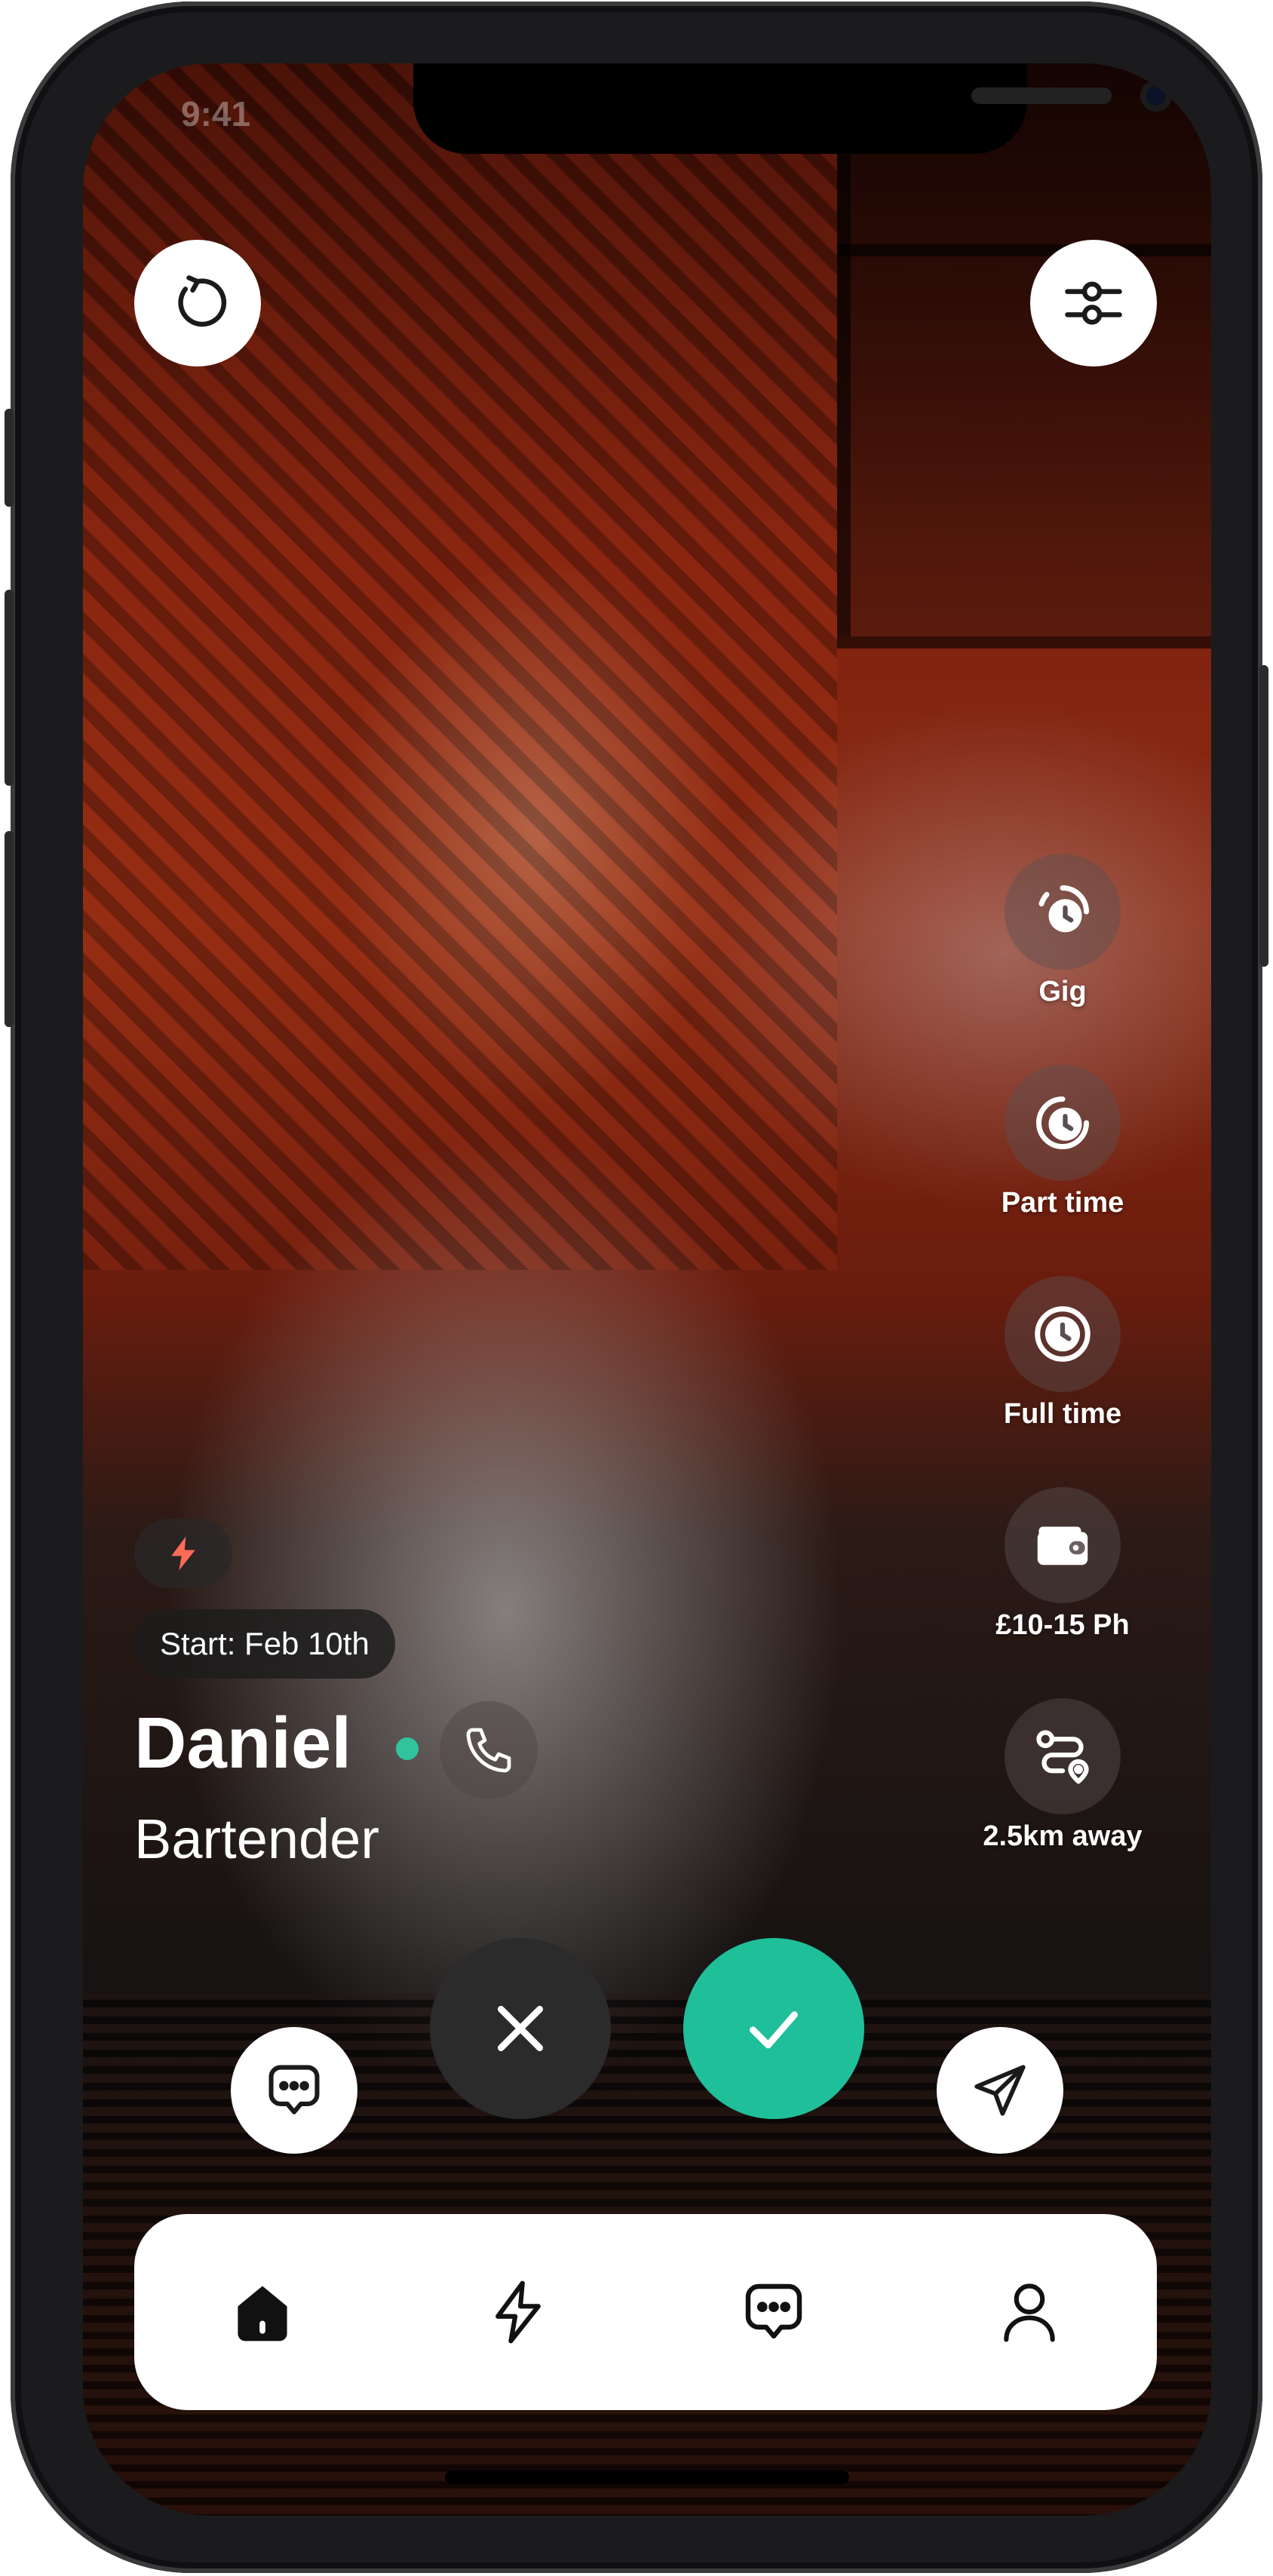  I want to click on status-time: 9:41, so click(216, 113).